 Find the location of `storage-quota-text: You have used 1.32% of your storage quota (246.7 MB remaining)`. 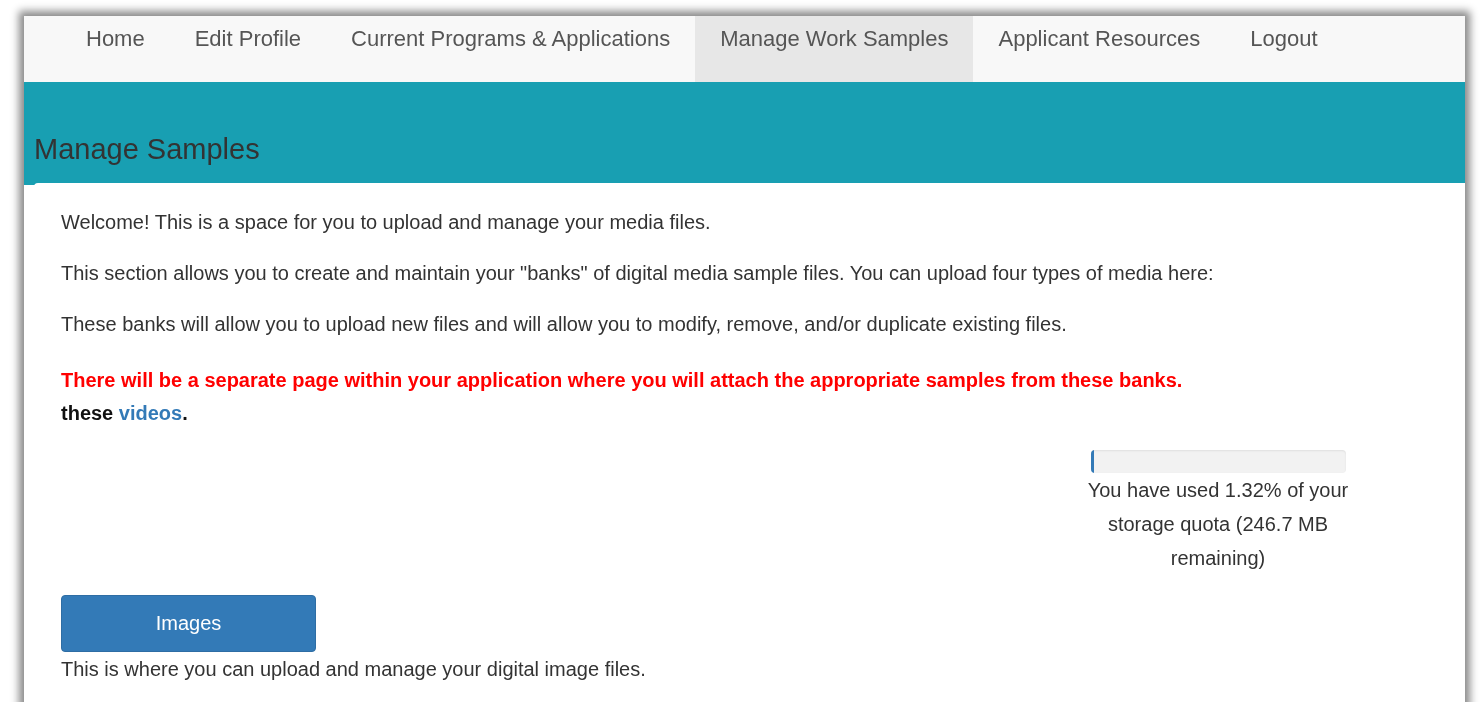

storage-quota-text: You have used 1.32% of your storage quota (246.7 MB remaining) is located at coordinates (1218, 524).